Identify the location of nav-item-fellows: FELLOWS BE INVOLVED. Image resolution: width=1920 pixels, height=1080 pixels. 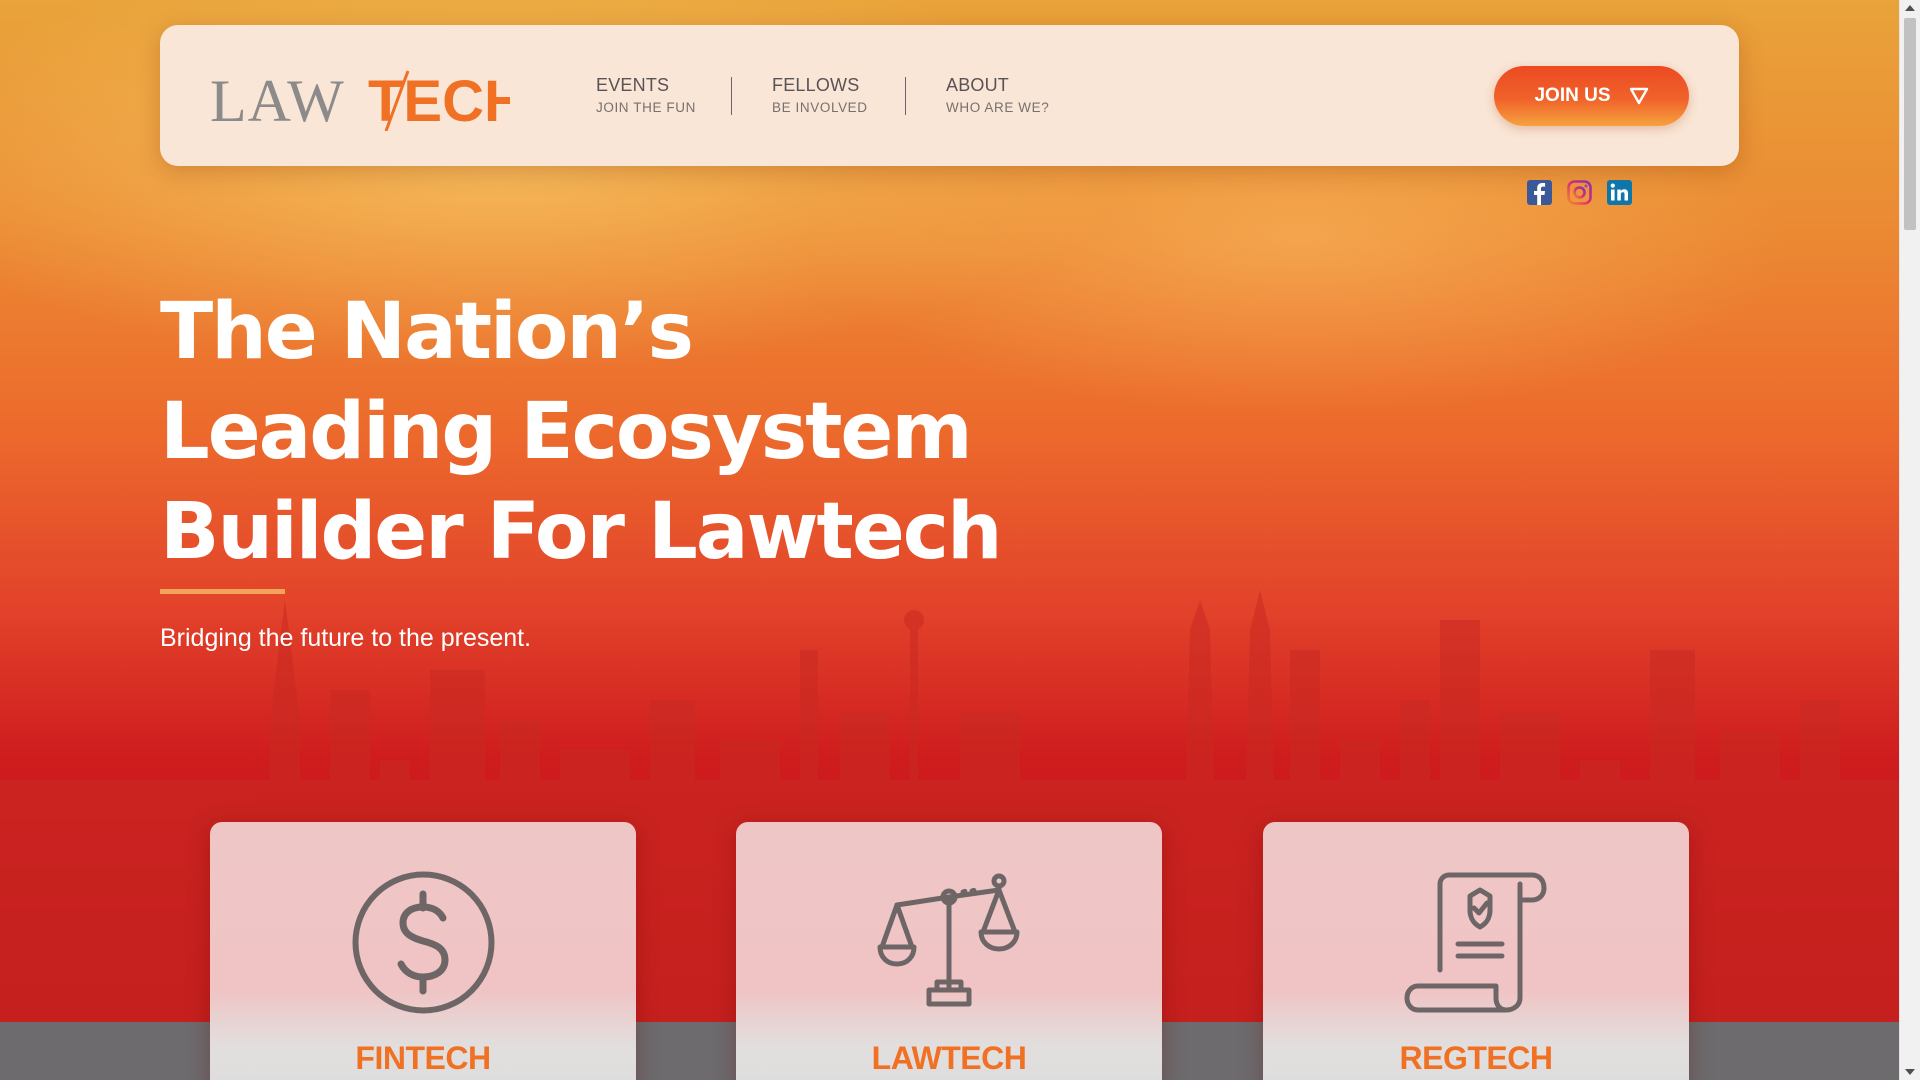
(820, 95).